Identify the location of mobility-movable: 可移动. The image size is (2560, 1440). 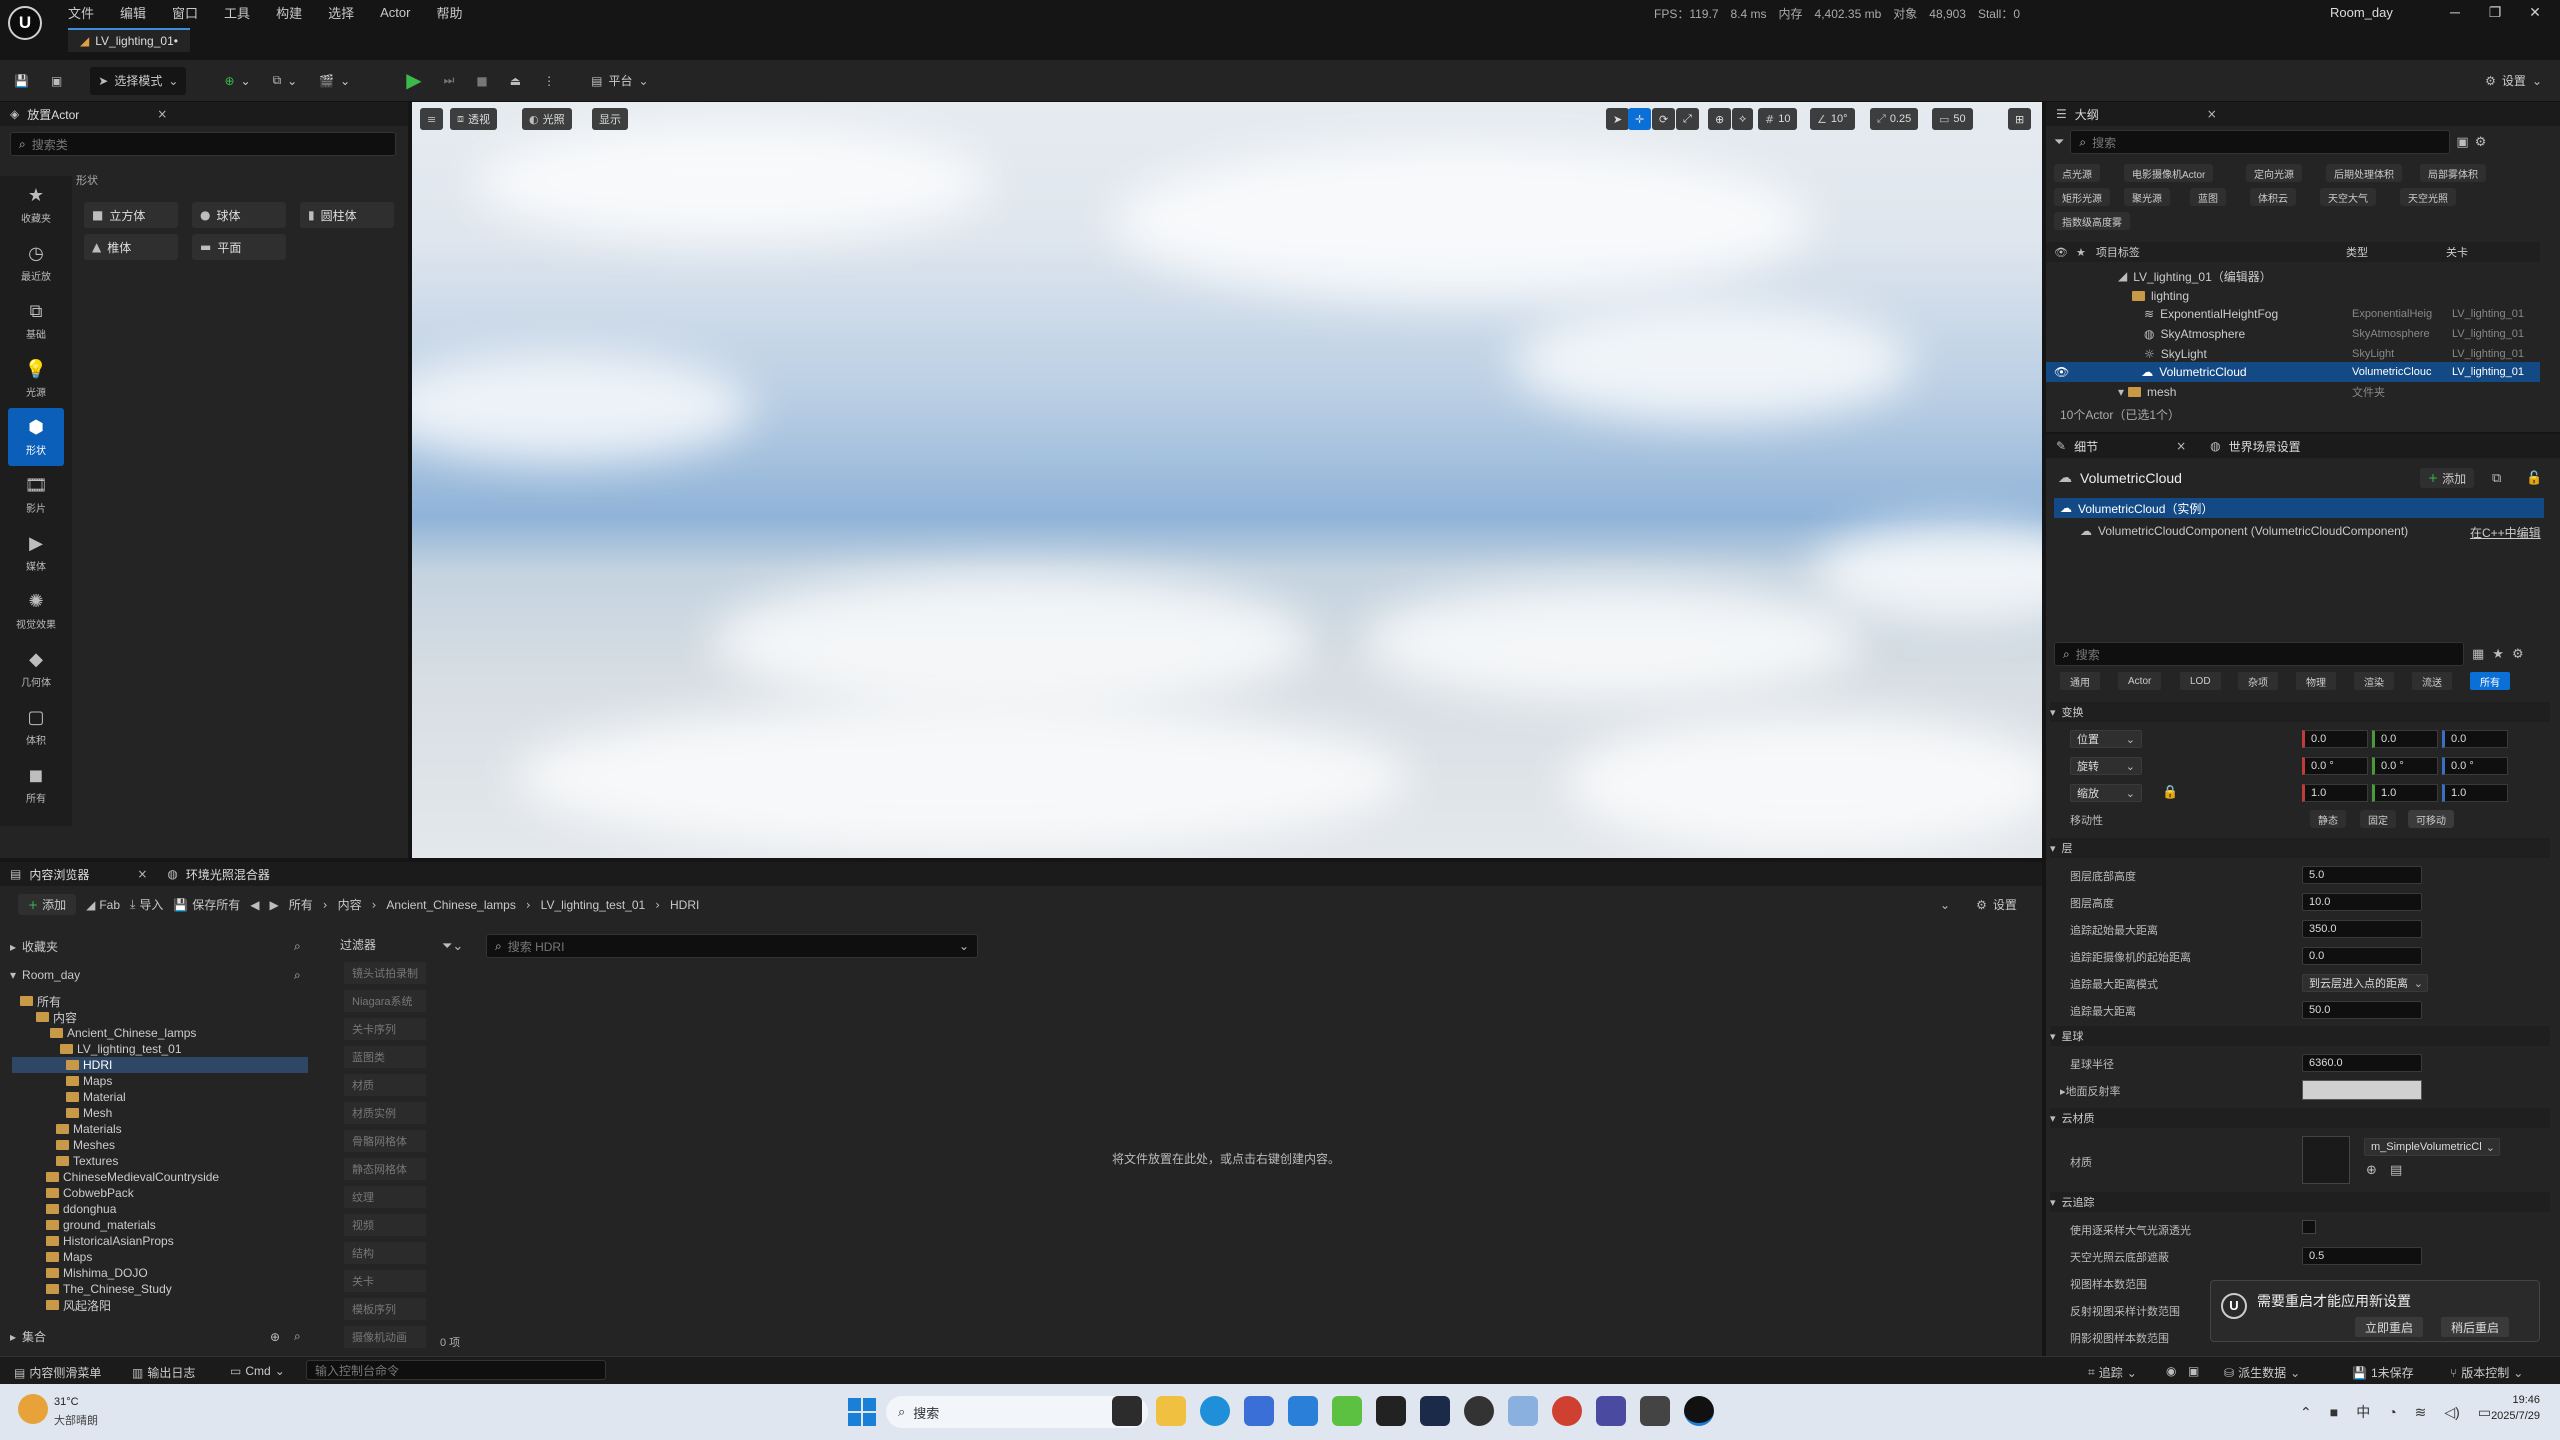
(2431, 819).